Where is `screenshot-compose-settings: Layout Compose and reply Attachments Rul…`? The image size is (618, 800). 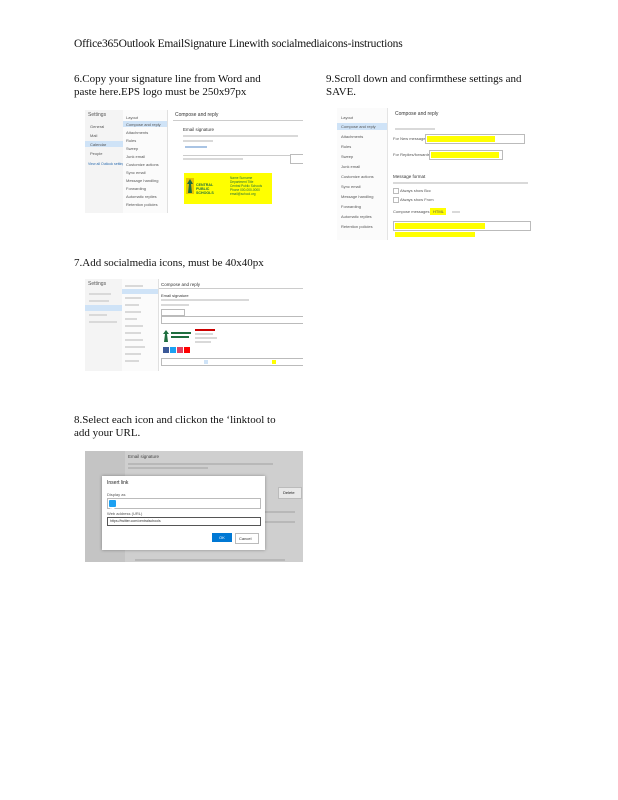 screenshot-compose-settings: Layout Compose and reply Attachments Rul… is located at coordinates (435, 174).